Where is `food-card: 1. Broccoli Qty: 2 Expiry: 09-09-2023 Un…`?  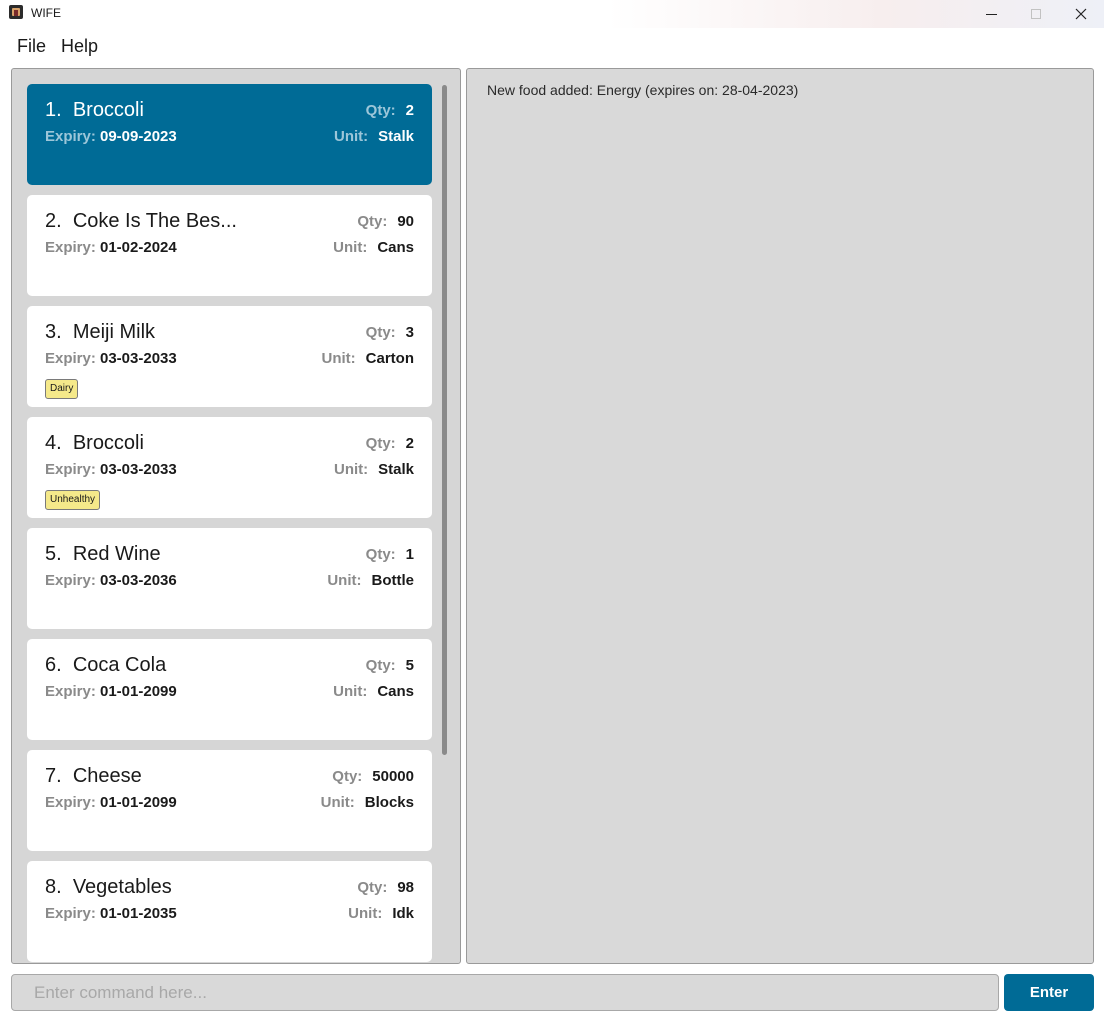 food-card: 1. Broccoli Qty: 2 Expiry: 09-09-2023 Un… is located at coordinates (229, 134).